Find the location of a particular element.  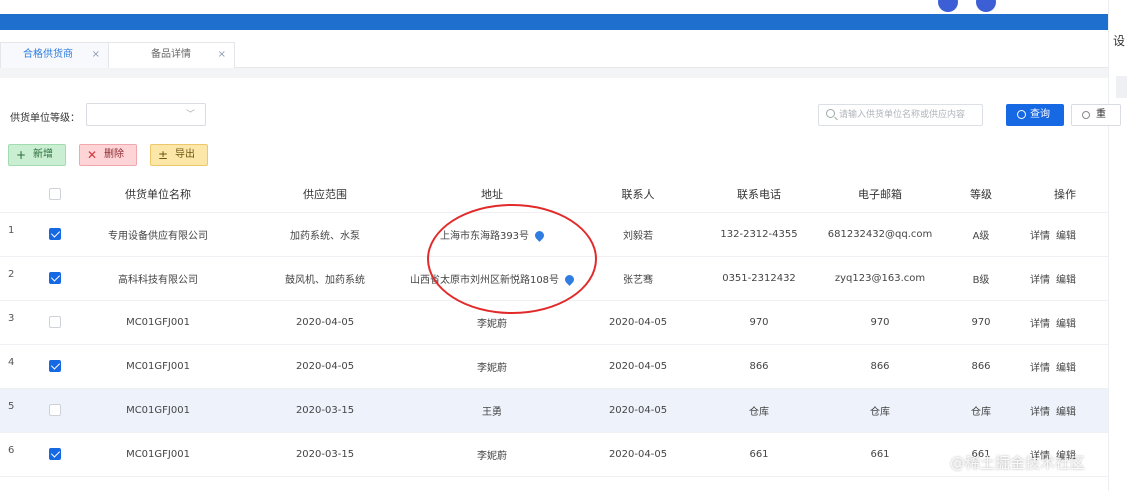

export-icon: ± is located at coordinates (163, 155).